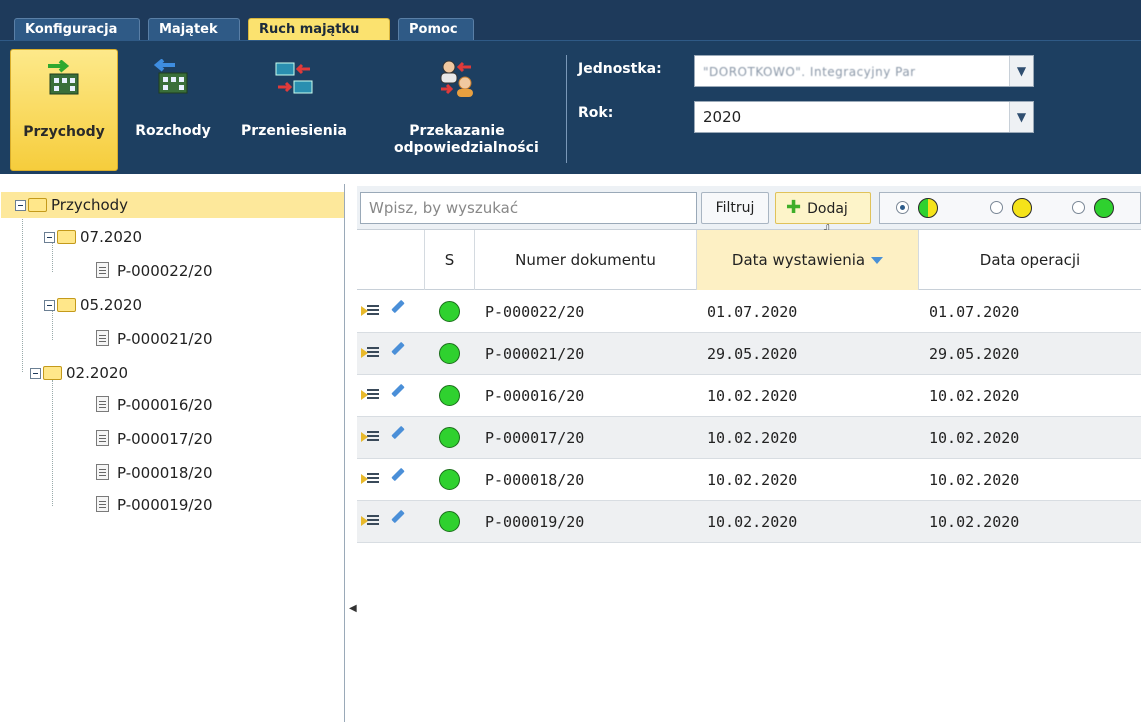  I want to click on status-filter-group, so click(1010, 208).